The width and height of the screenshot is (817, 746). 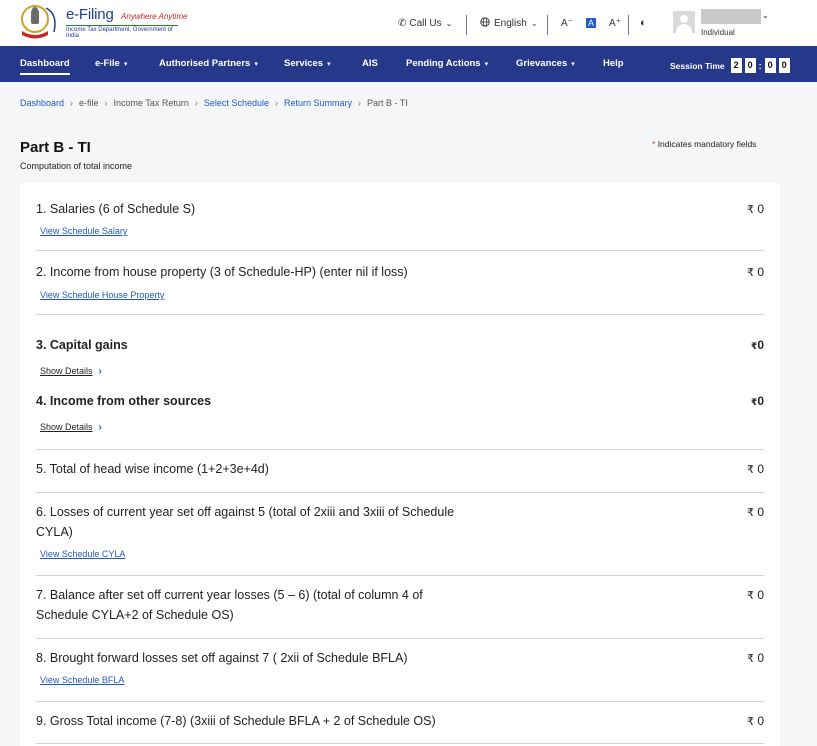 I want to click on font-size-controls: A⁻ A A⁺, so click(x=597, y=23).